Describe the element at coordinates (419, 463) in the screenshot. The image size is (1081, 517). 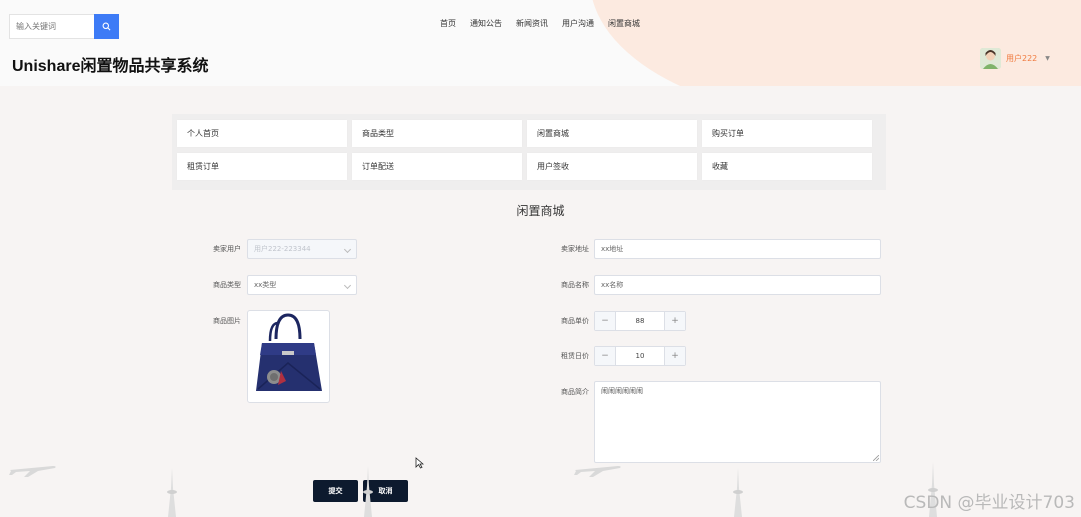
I see `mouse-cursor-icon` at that location.